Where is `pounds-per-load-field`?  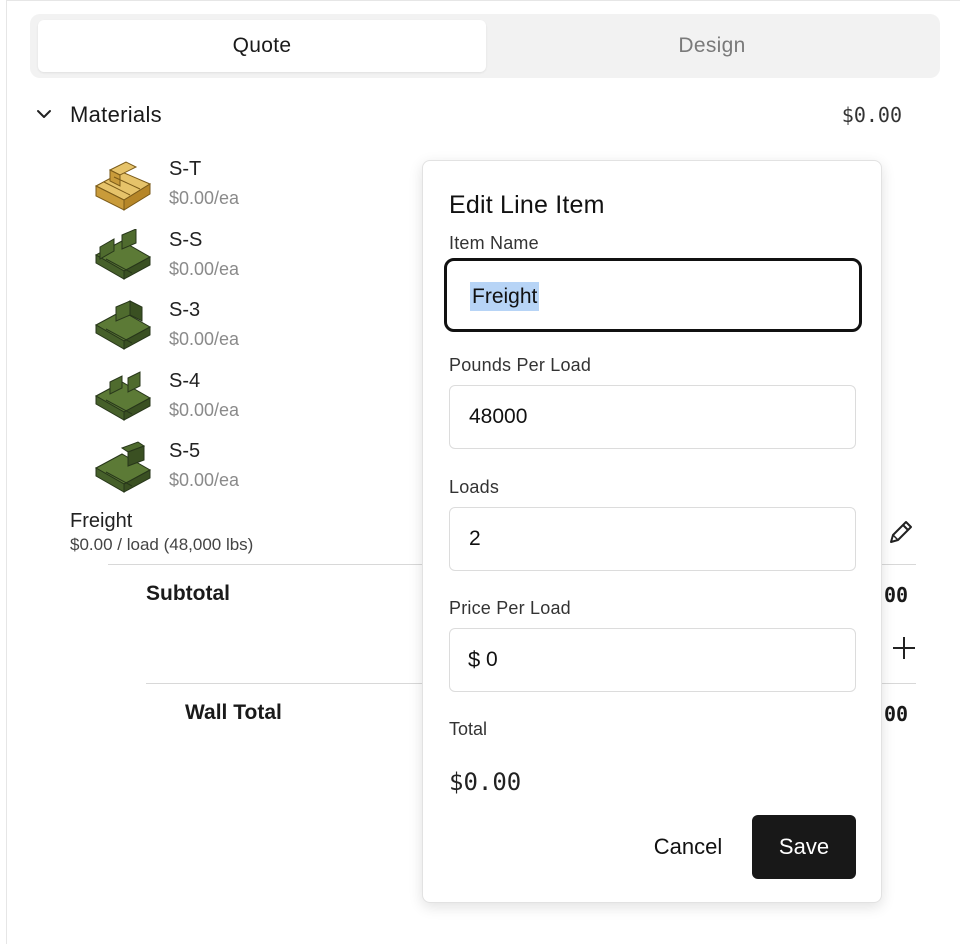 pounds-per-load-field is located at coordinates (652, 417).